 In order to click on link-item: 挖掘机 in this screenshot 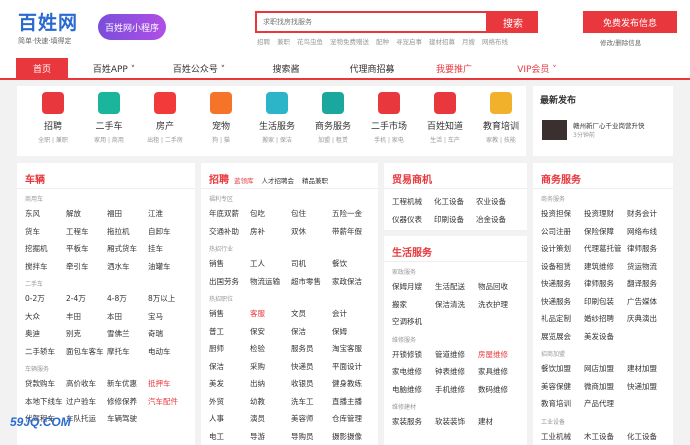, I will do `click(45, 252)`.